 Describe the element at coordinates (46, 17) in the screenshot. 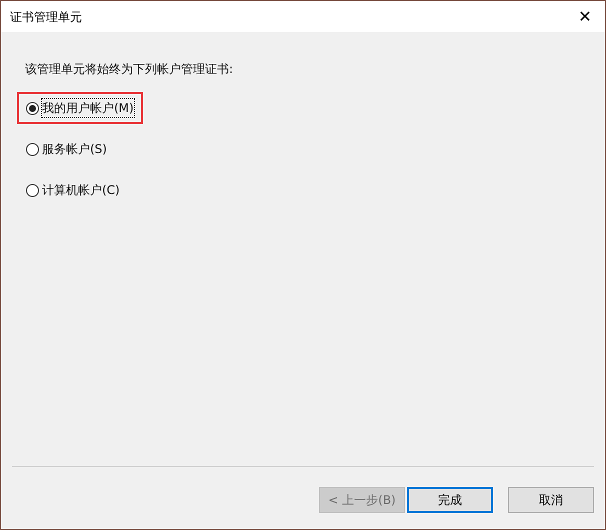

I see `window-title: 证书管理单元` at that location.